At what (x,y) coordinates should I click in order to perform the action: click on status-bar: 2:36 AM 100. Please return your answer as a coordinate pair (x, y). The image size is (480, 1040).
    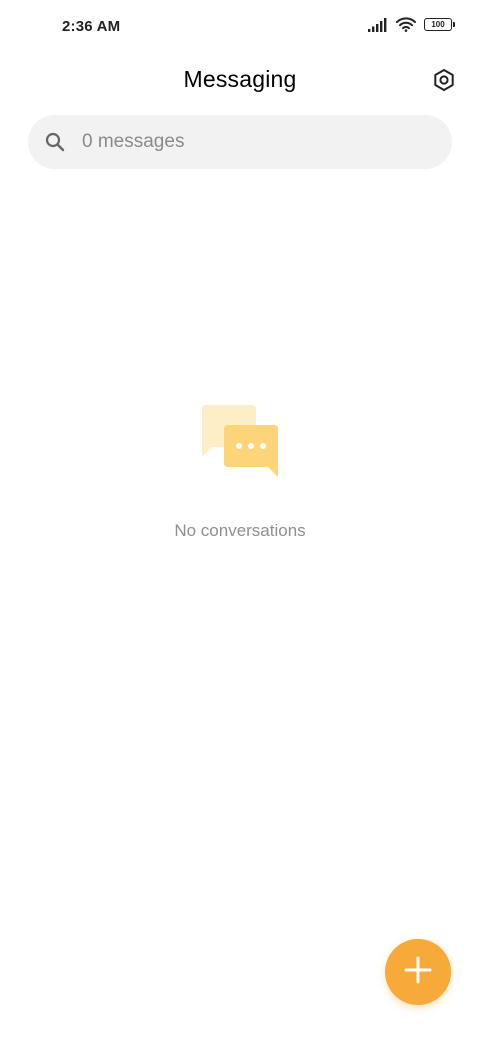
    Looking at the image, I should click on (240, 28).